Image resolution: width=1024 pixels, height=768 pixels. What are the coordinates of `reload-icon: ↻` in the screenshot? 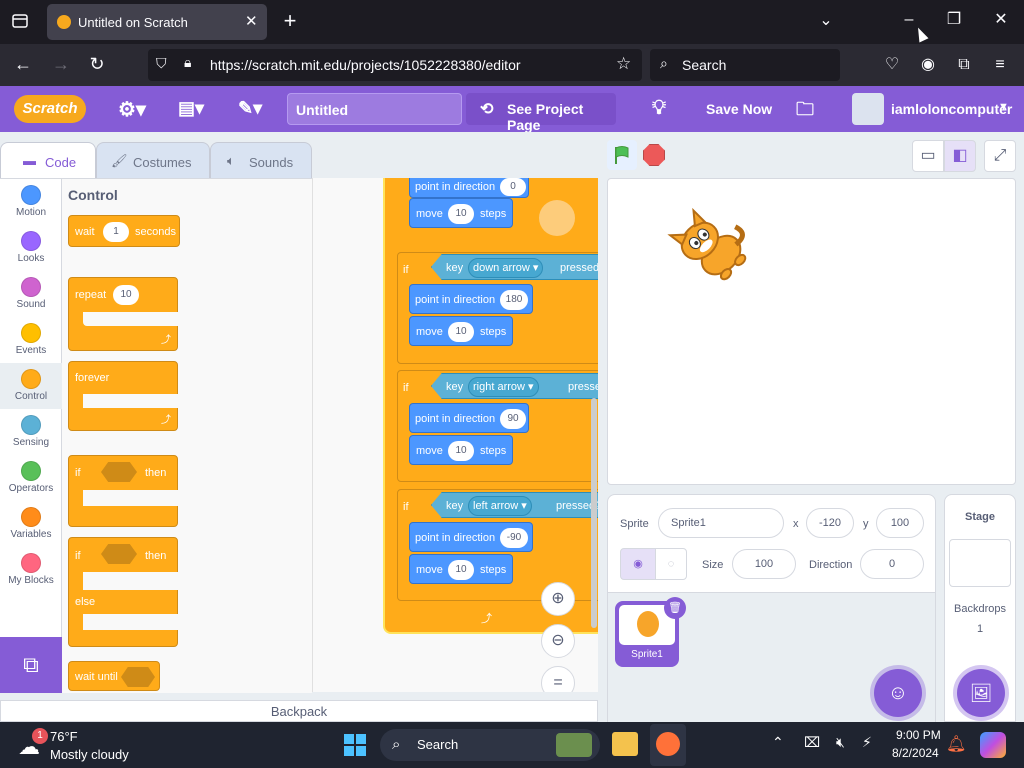 It's located at (97, 64).